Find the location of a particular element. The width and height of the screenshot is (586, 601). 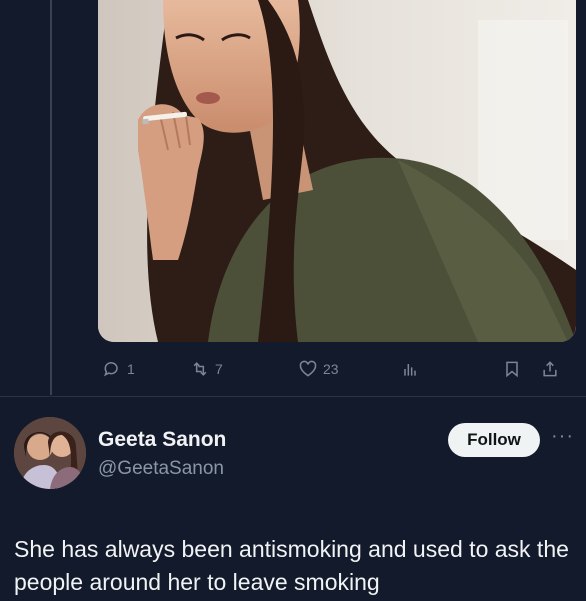

avatar-photo is located at coordinates (50, 453).